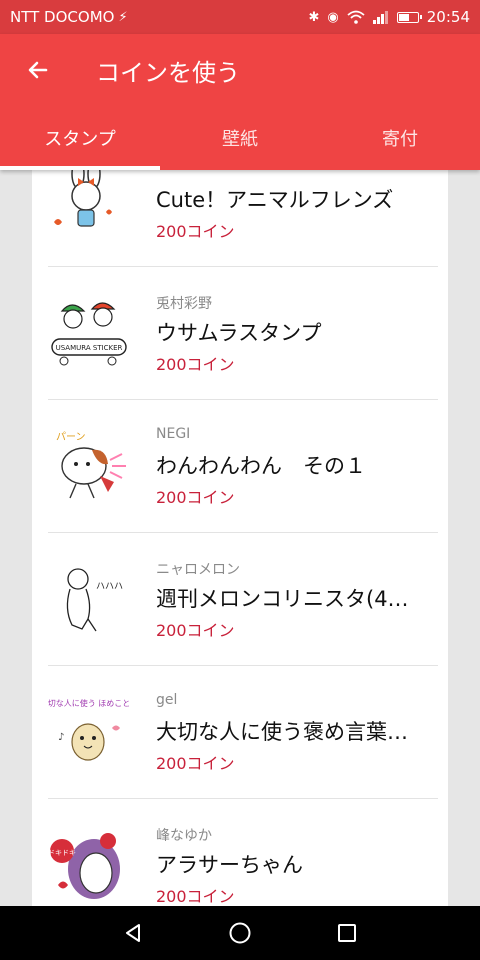 The width and height of the screenshot is (480, 960). I want to click on item-meta: ニャロメロン 週刊メロンコリニスタ(4… 200コイン, so click(302, 600).